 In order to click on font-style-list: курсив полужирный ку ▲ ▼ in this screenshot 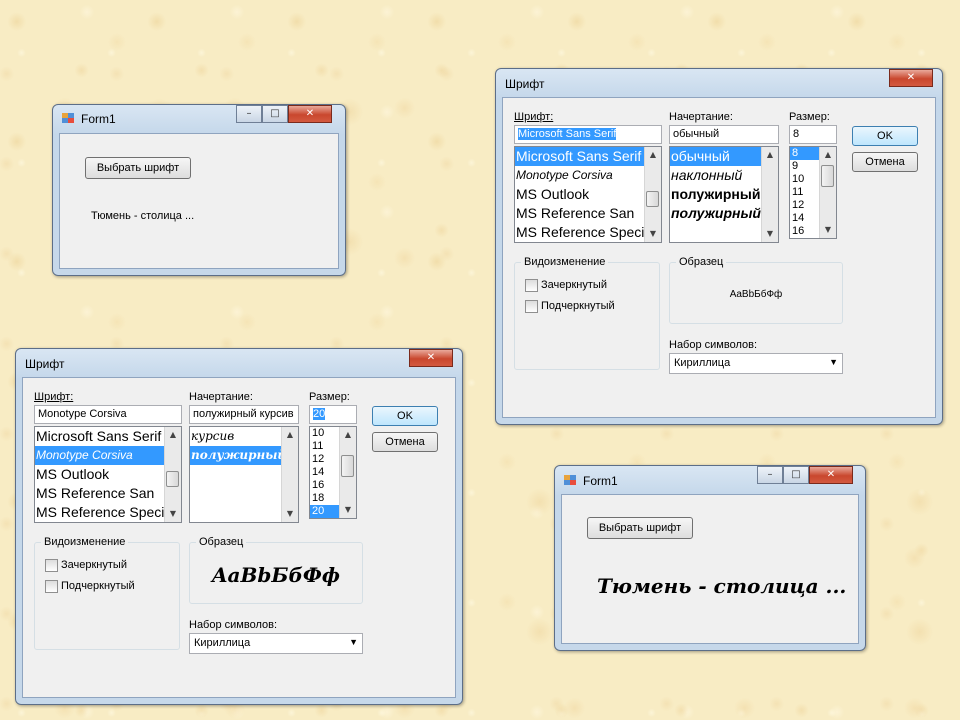, I will do `click(244, 474)`.